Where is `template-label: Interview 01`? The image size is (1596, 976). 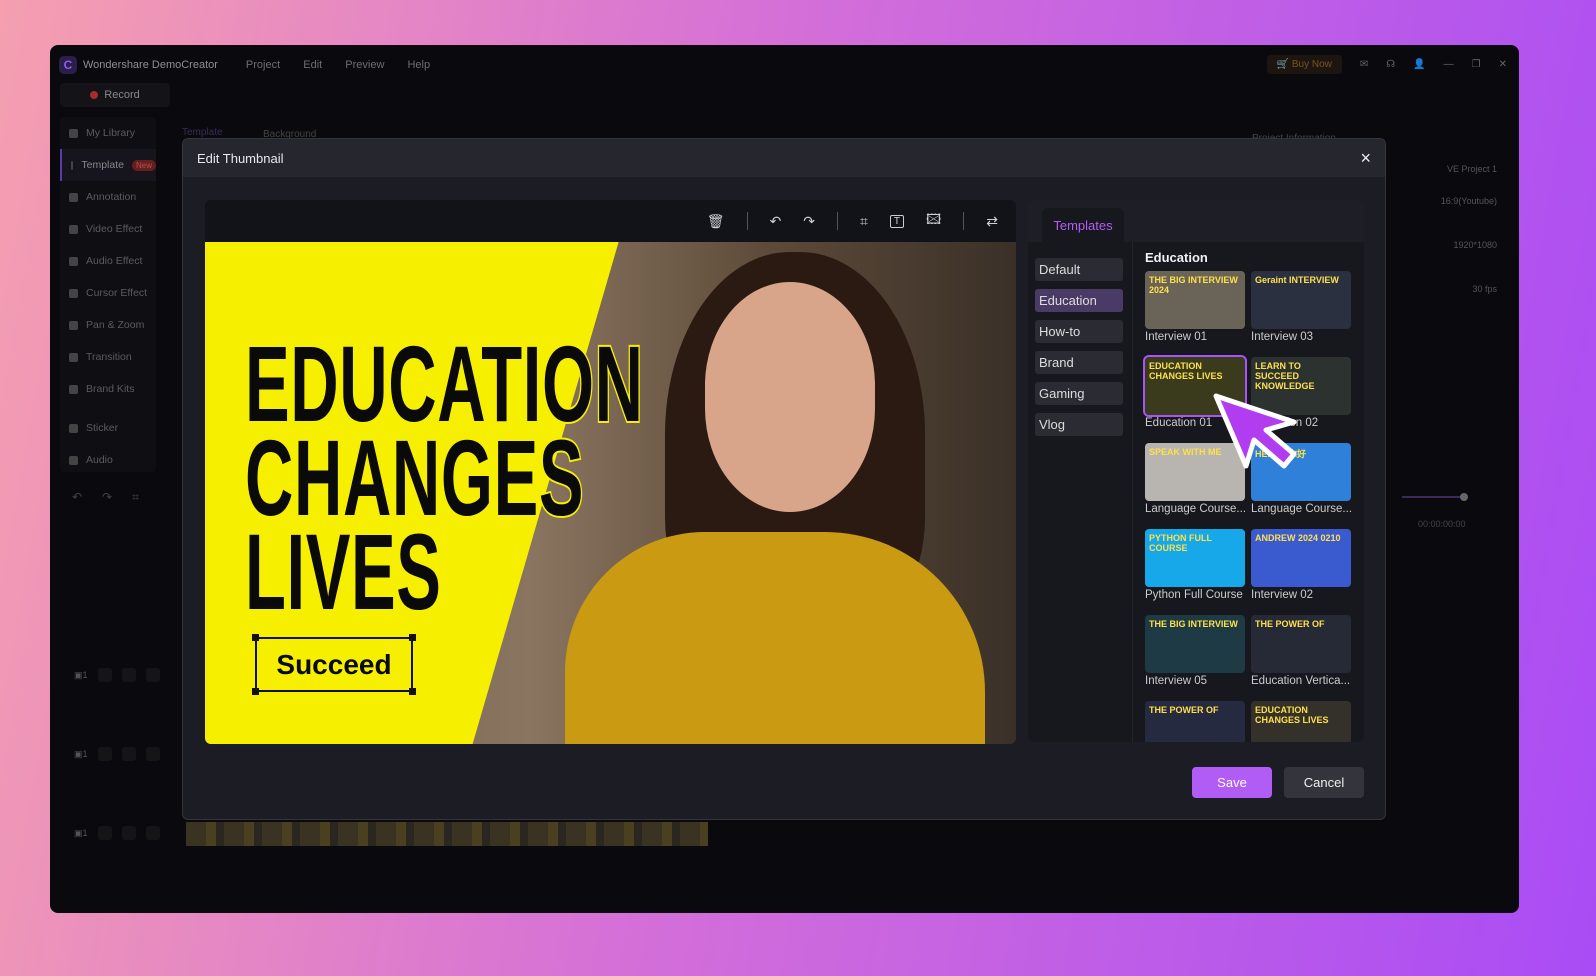 template-label: Interview 01 is located at coordinates (1176, 337).